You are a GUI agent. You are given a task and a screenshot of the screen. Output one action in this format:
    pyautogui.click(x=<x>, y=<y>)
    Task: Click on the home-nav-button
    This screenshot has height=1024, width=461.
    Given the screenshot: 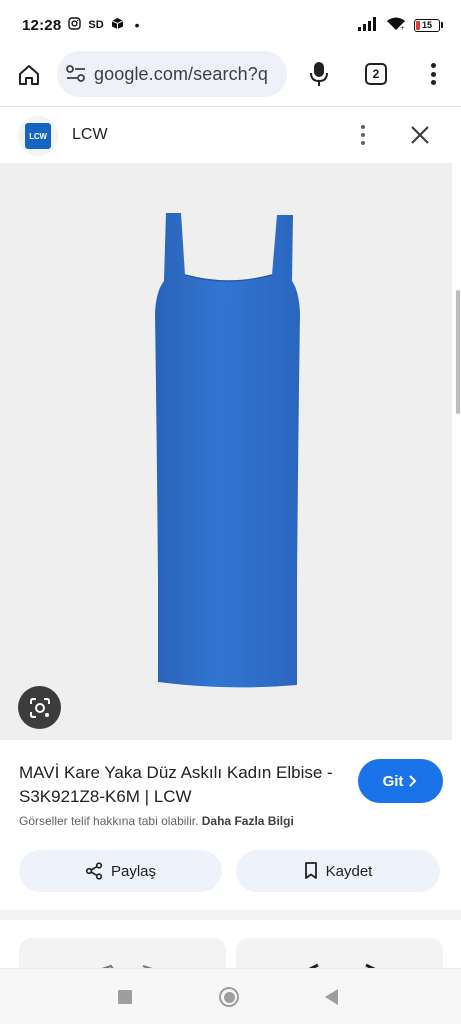 What is the action you would take?
    pyautogui.click(x=229, y=997)
    